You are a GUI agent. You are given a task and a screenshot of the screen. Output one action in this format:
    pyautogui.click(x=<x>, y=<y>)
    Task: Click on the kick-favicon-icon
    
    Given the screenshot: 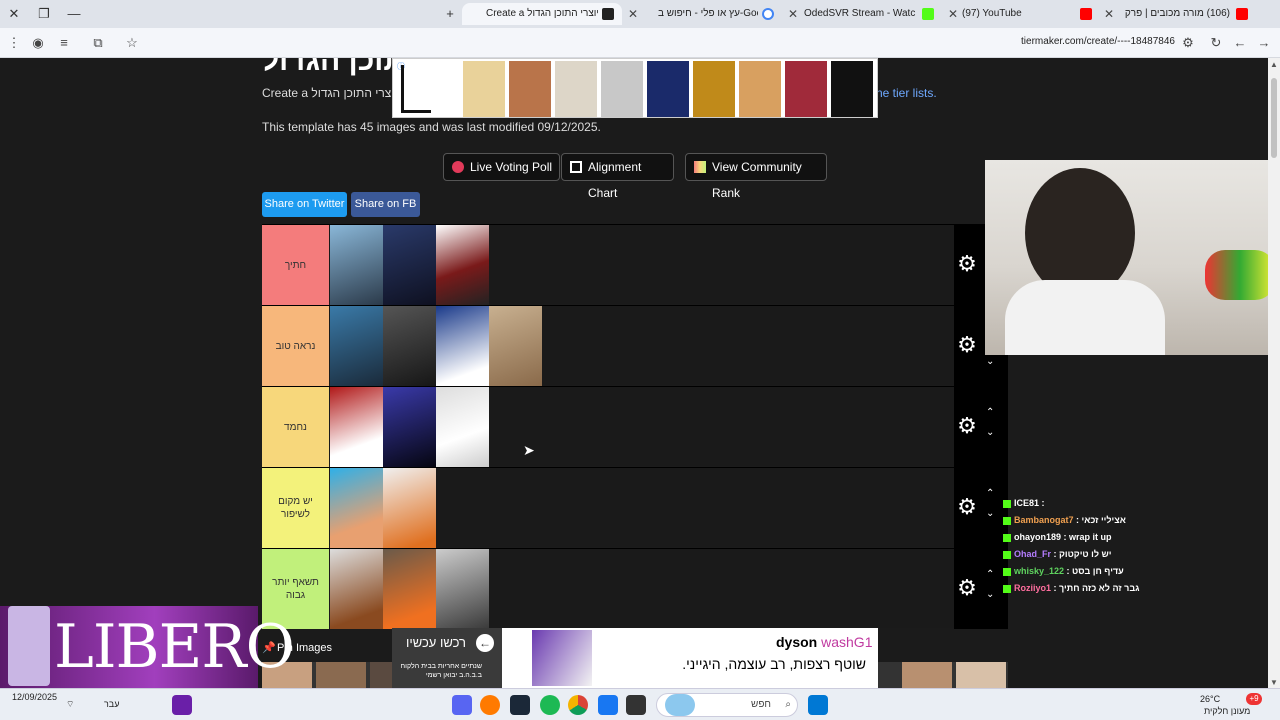 What is the action you would take?
    pyautogui.click(x=928, y=14)
    